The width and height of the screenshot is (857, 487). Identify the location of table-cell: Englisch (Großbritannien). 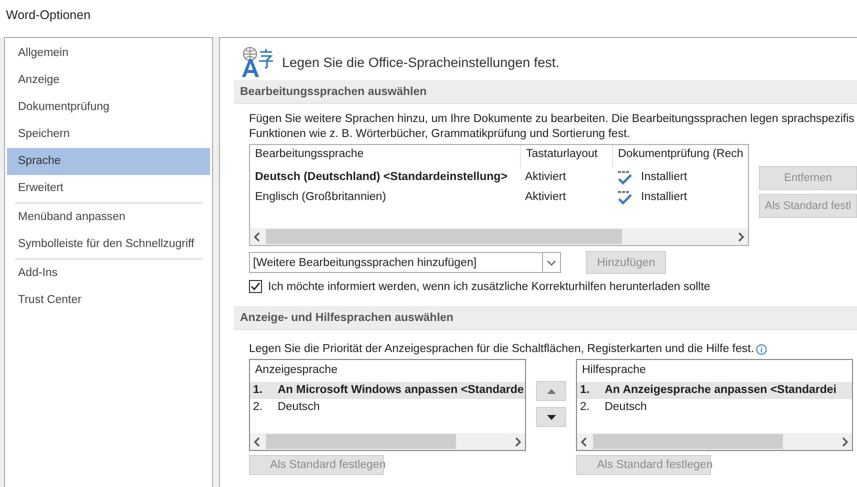
(320, 197).